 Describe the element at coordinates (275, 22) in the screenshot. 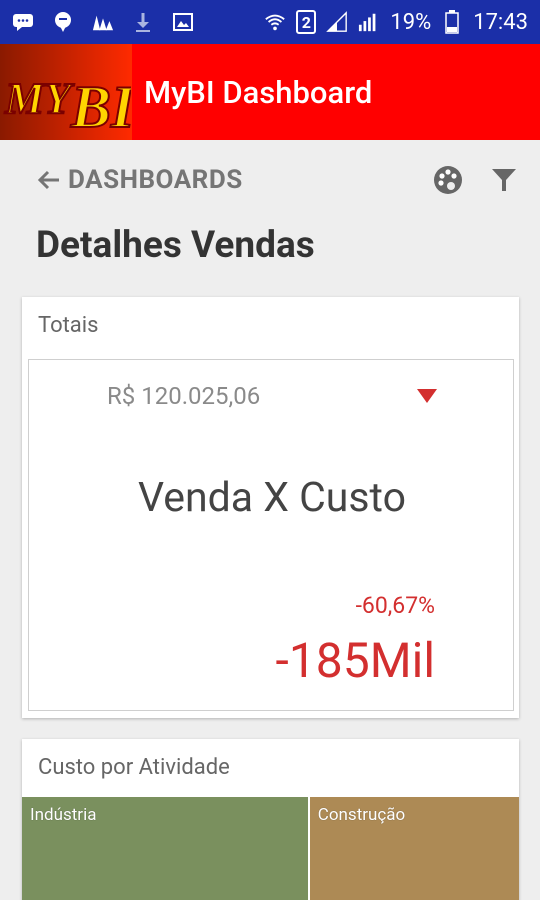

I see `wifi-icon` at that location.